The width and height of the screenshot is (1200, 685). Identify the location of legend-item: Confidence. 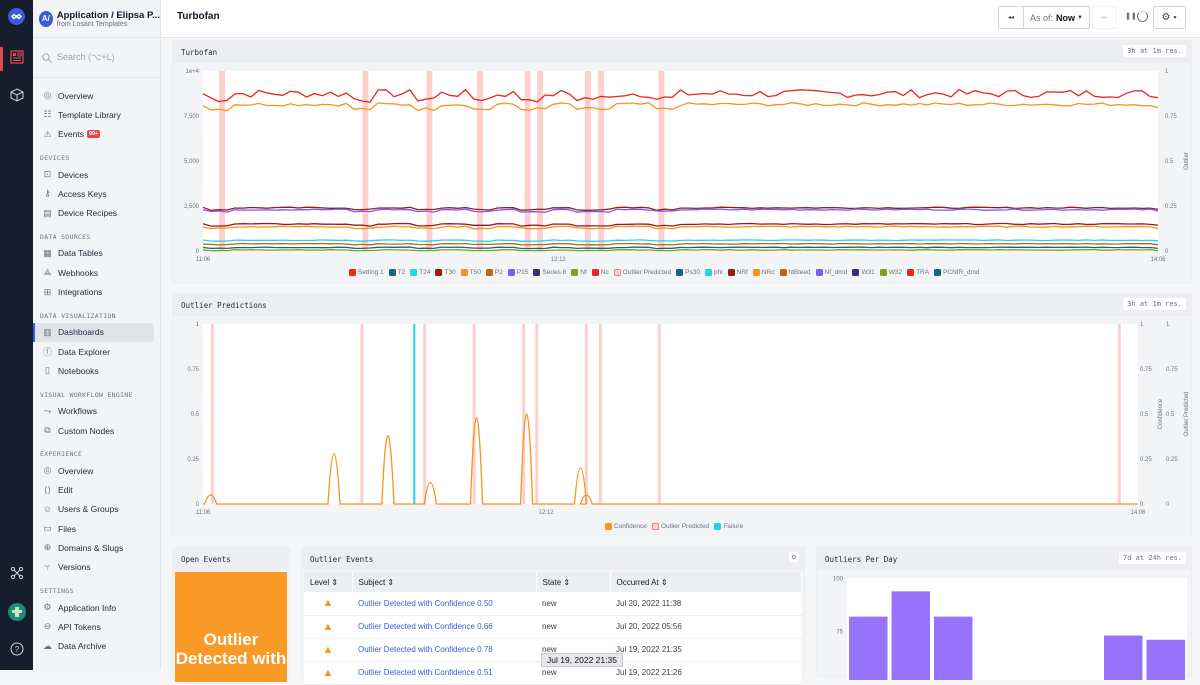
(626, 526).